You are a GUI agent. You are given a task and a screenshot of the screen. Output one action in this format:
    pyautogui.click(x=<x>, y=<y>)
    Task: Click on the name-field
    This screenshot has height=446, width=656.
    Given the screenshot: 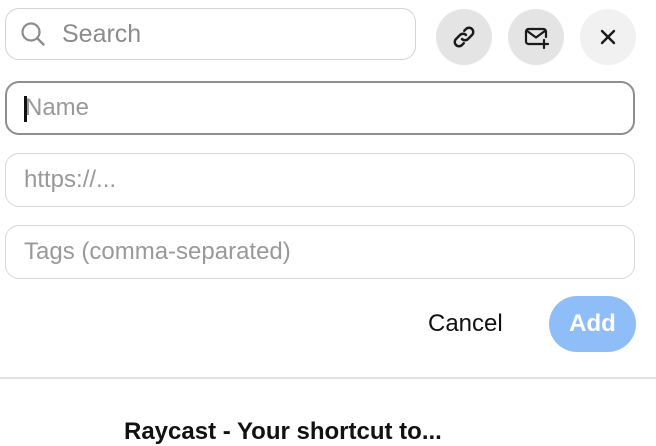 What is the action you would take?
    pyautogui.click(x=320, y=108)
    